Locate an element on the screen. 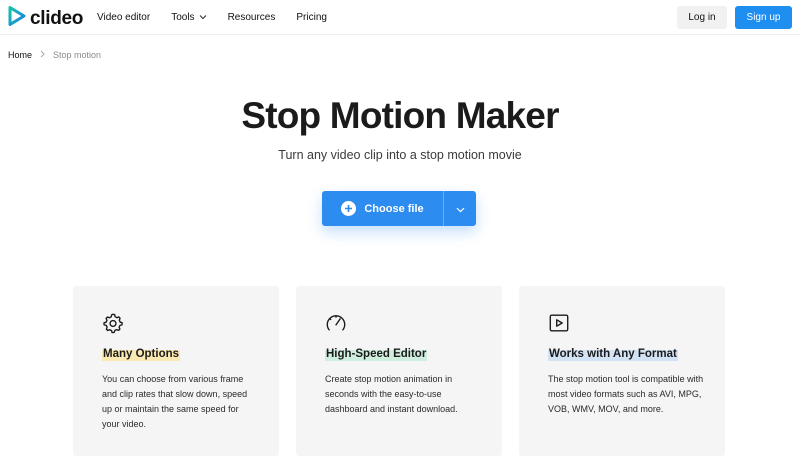  nav-video-editor: Video editor is located at coordinates (123, 17).